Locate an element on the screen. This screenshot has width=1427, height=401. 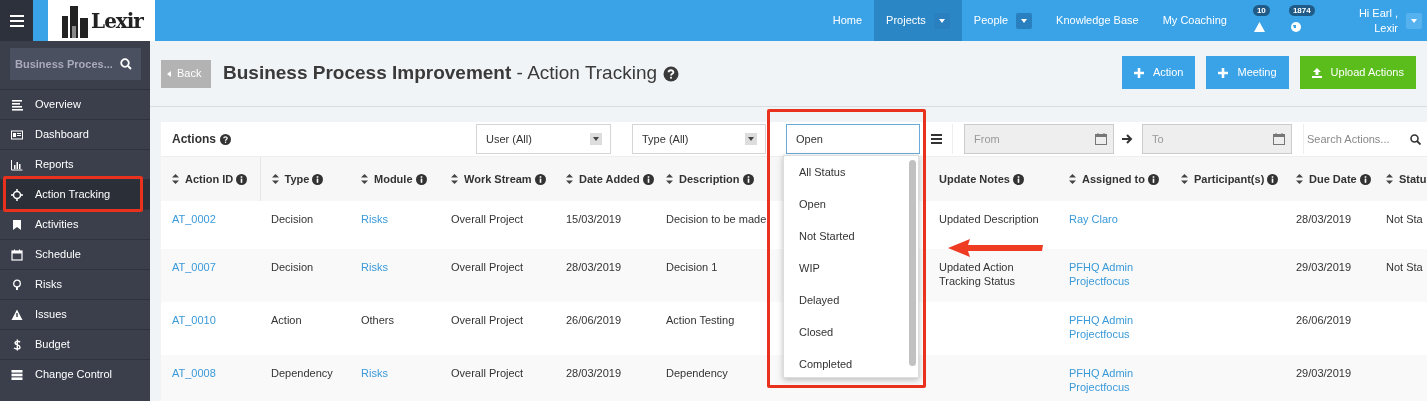
table-link: AT_0010 is located at coordinates (194, 320).